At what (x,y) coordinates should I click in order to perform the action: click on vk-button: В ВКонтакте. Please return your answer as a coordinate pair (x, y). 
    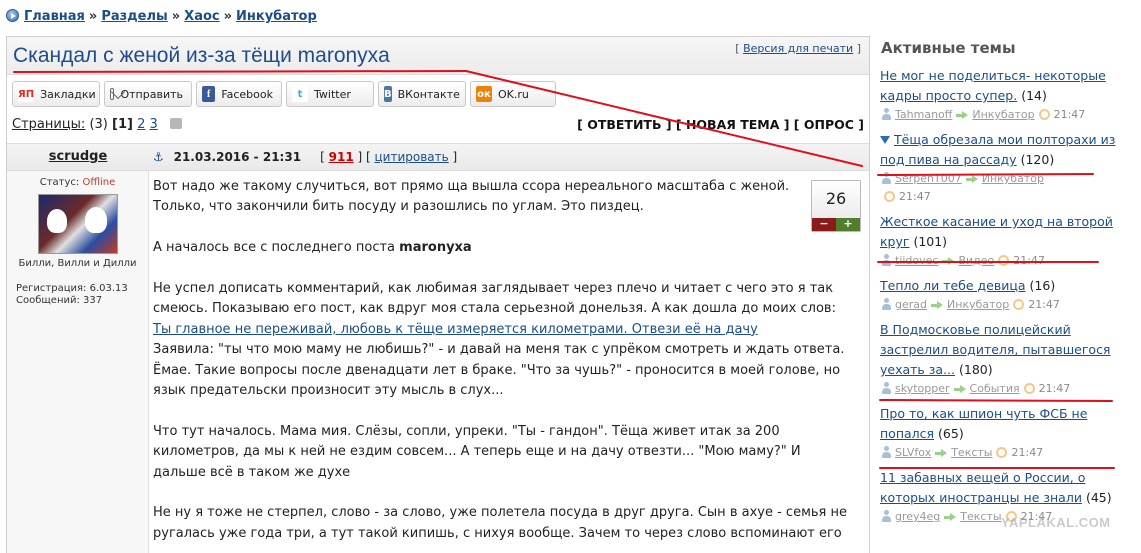
    Looking at the image, I should click on (422, 94).